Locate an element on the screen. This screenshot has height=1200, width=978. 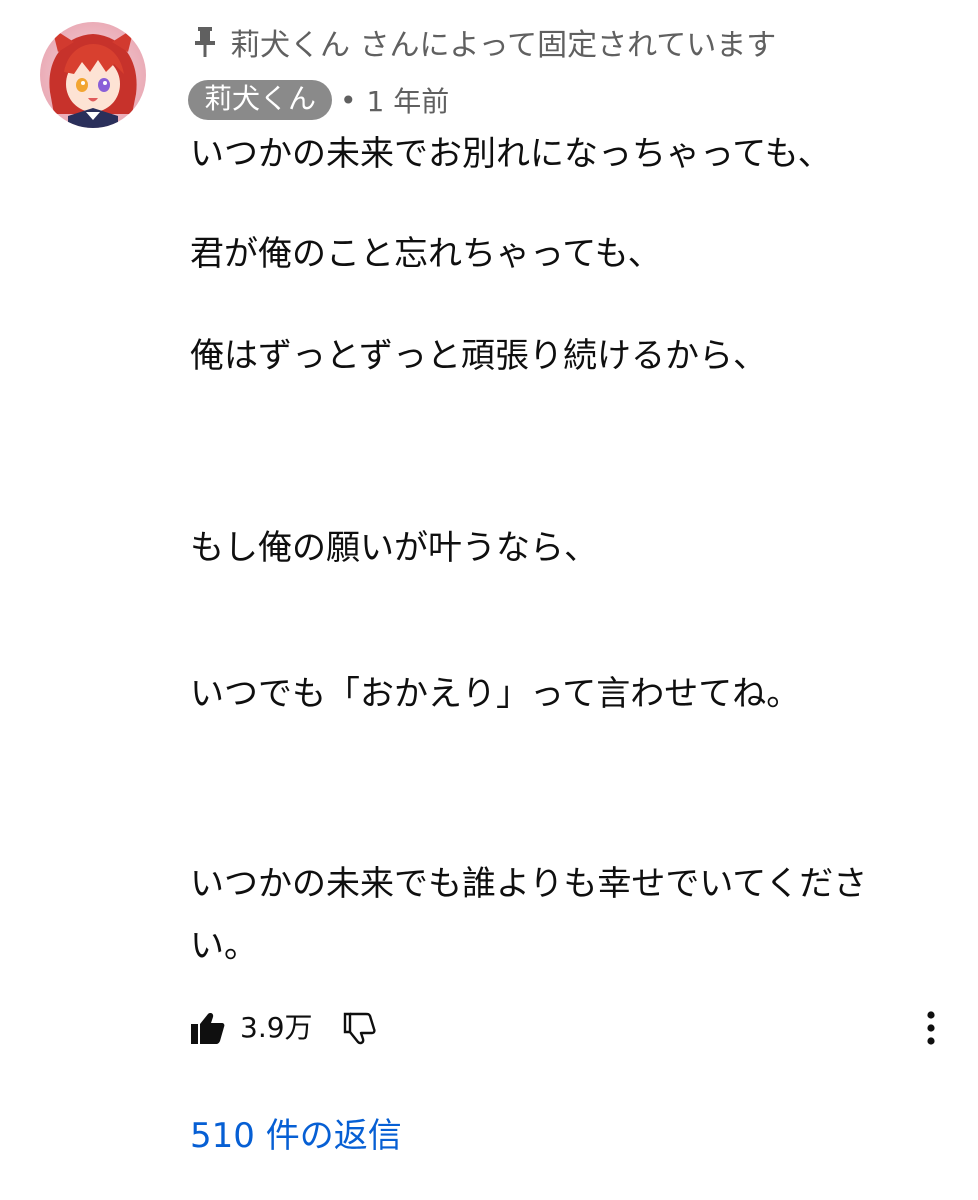
pinned-indicator: 莉犬くん さんによって固定されています is located at coordinates (484, 42).